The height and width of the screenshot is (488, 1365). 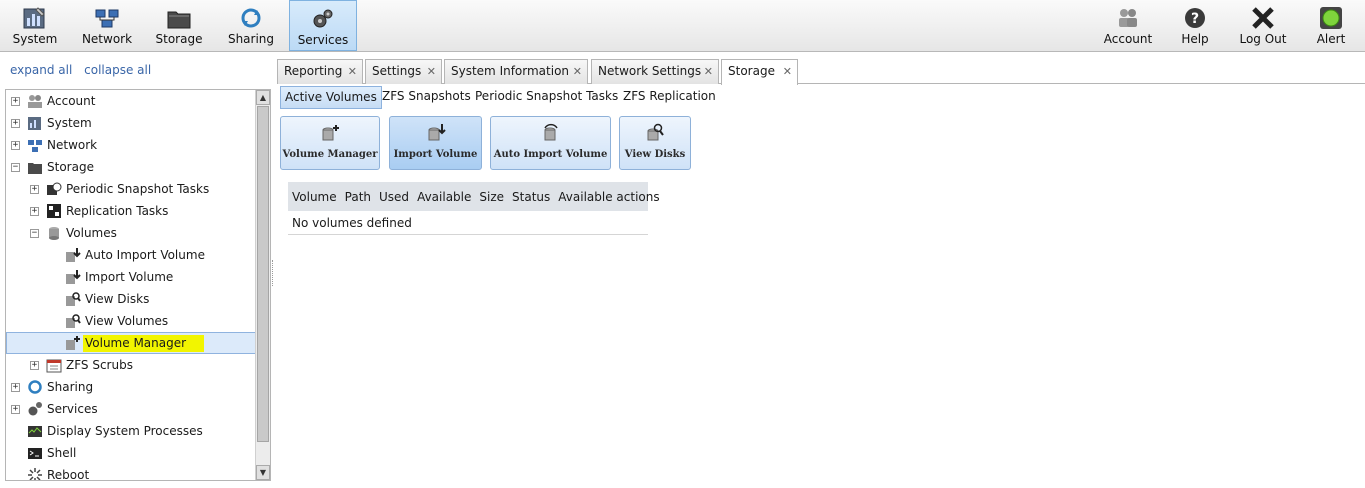 I want to click on tree-item-periodic-snapshot-tasks: + Periodic Snapshot Tasks, so click(x=131, y=189).